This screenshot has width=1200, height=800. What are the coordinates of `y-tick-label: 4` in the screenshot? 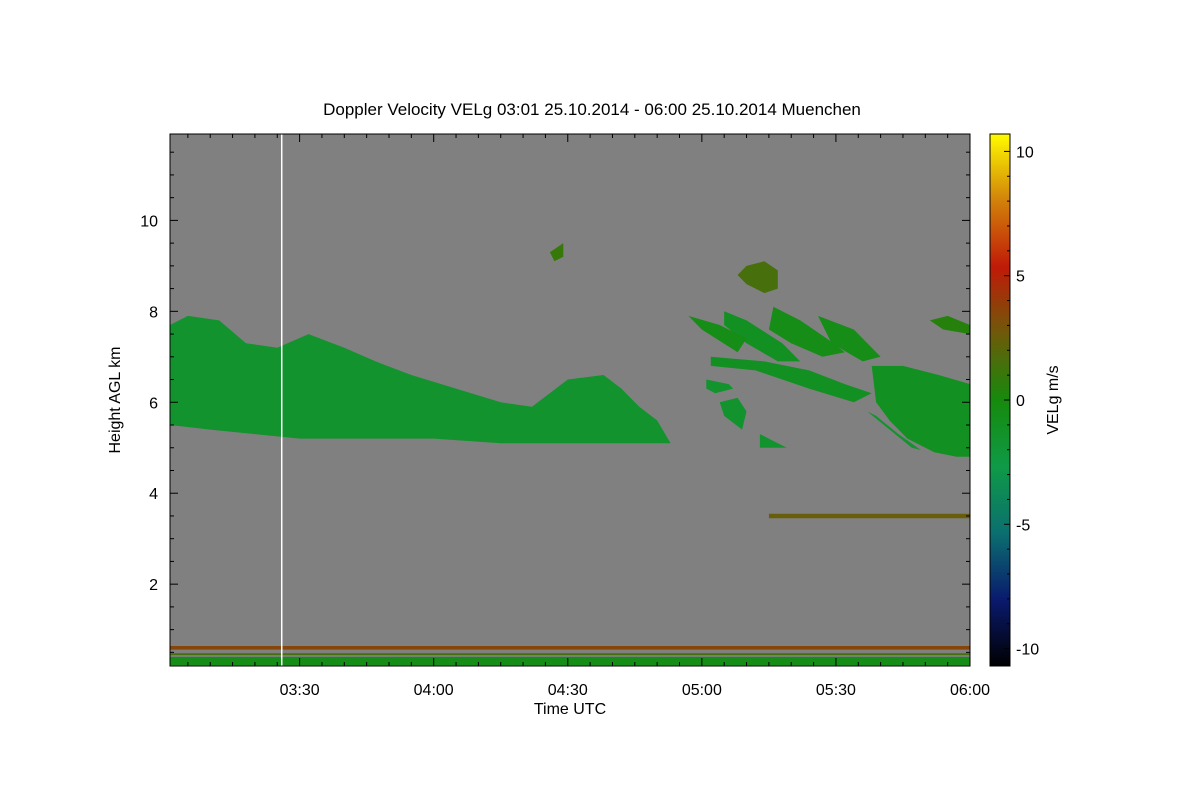 It's located at (153, 494).